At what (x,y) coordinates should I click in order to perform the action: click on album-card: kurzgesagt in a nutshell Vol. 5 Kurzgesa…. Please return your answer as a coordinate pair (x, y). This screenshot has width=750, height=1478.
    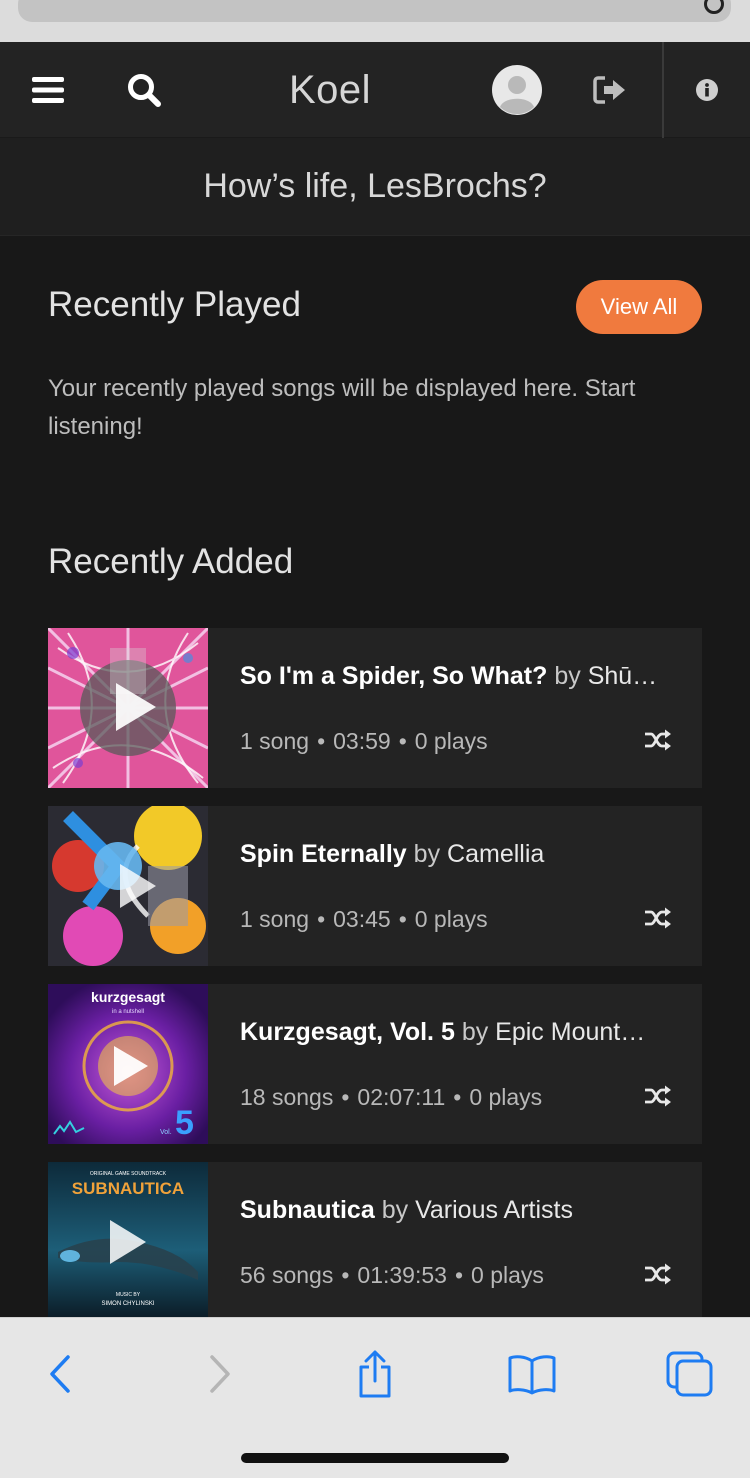
    Looking at the image, I should click on (375, 1064).